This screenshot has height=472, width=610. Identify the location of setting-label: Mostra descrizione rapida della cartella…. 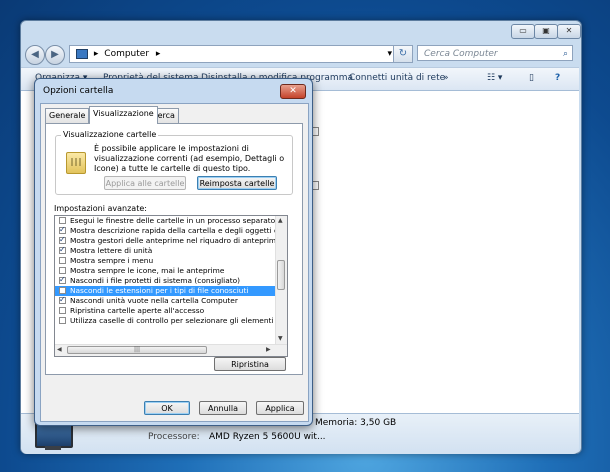
(172, 230).